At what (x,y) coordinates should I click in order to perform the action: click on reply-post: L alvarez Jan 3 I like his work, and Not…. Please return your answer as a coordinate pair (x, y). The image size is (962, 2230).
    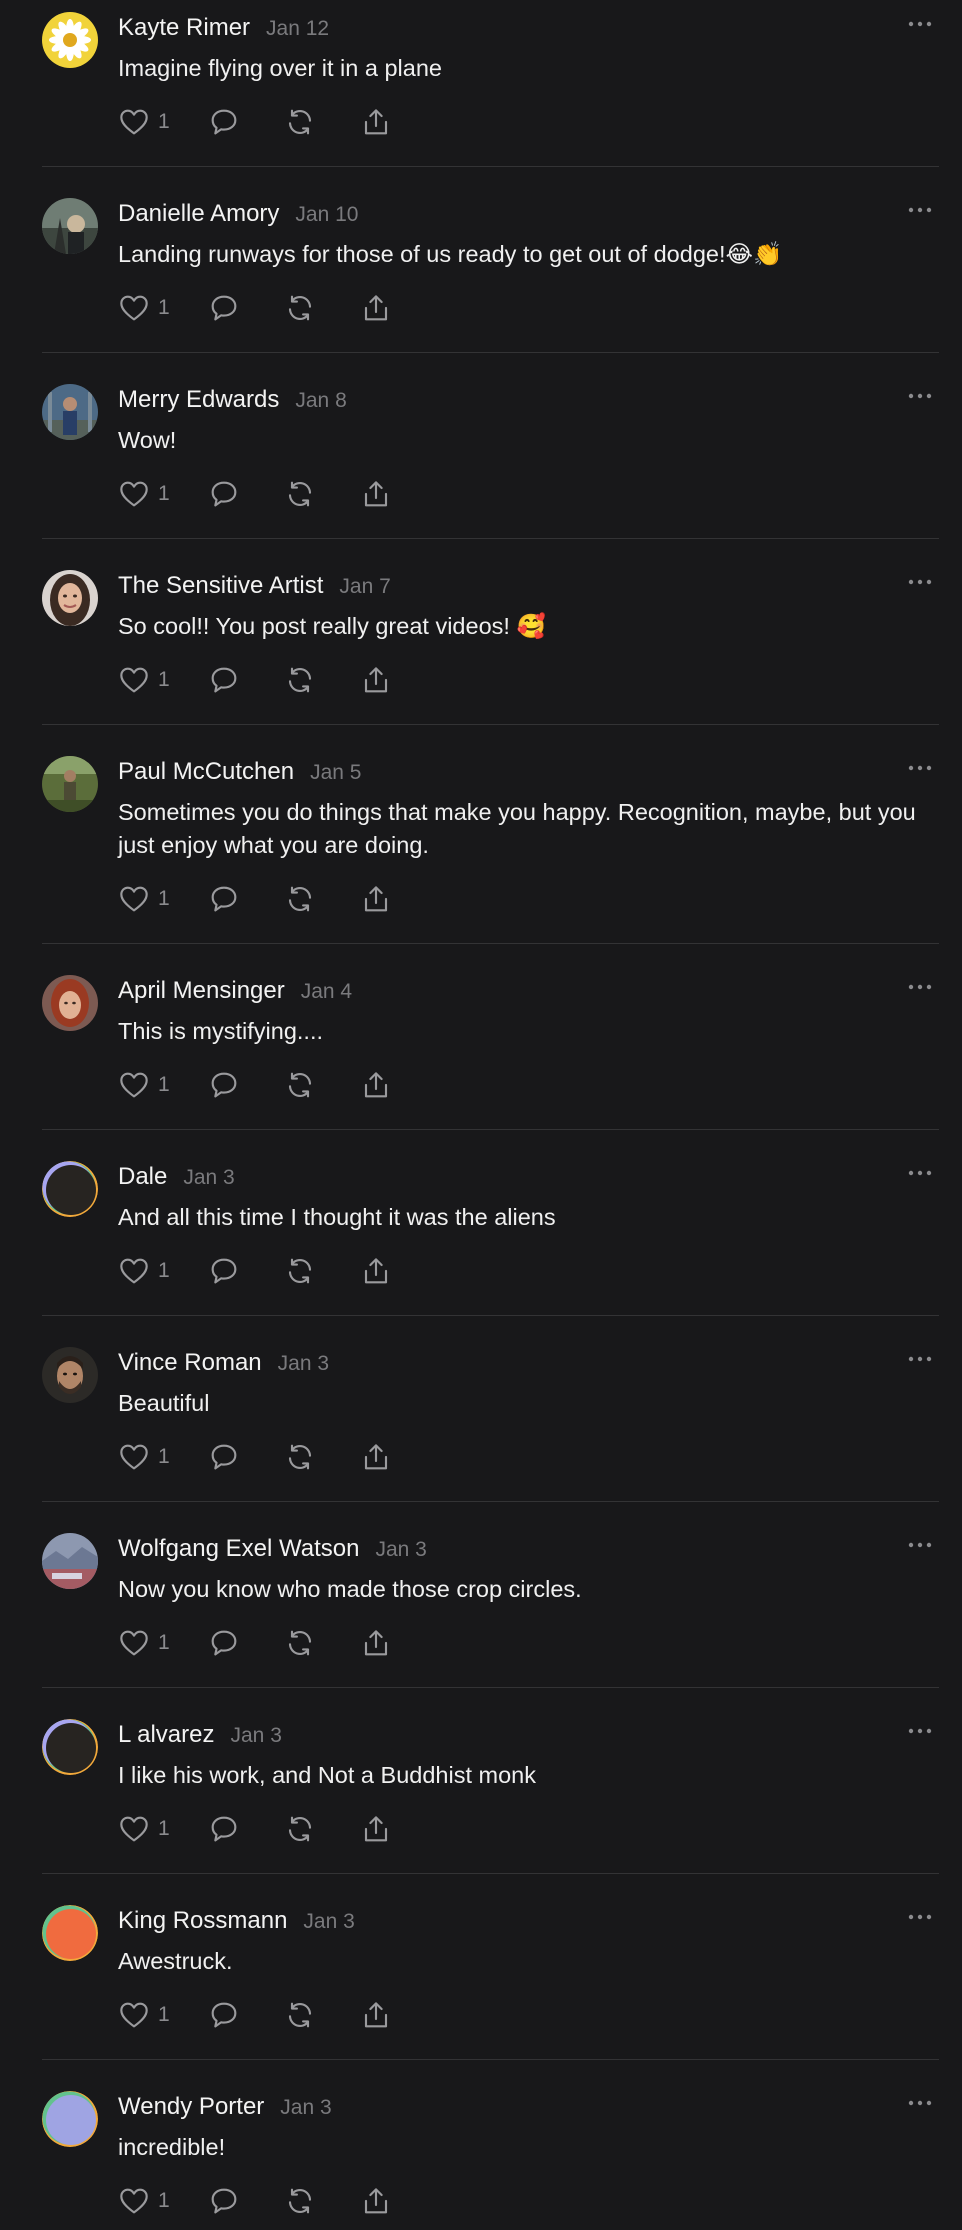
    Looking at the image, I should click on (490, 1790).